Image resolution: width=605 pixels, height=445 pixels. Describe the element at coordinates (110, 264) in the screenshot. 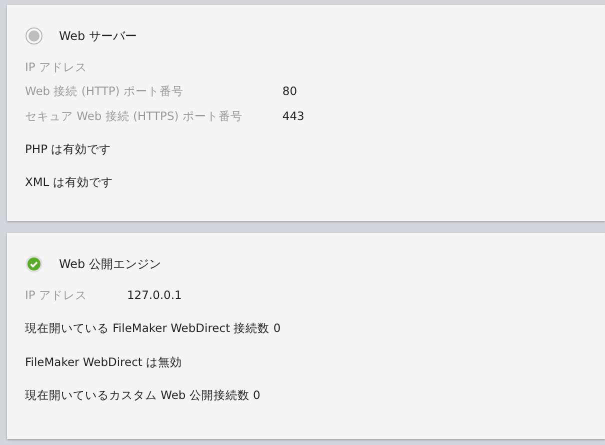

I see `section-title: Web 公開エンジン` at that location.